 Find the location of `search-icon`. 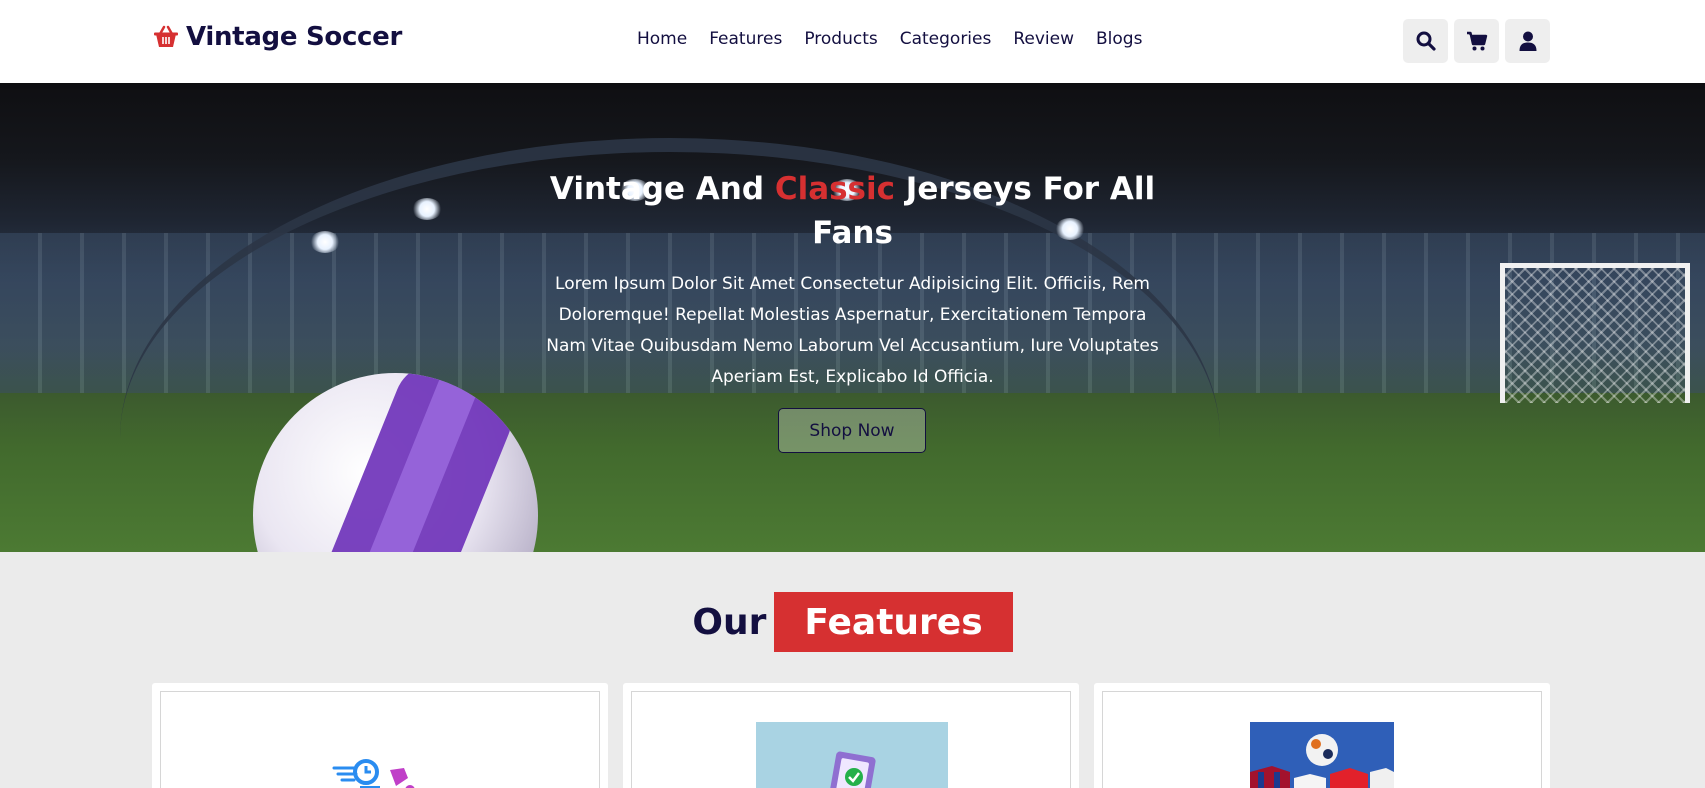

search-icon is located at coordinates (1426, 41).